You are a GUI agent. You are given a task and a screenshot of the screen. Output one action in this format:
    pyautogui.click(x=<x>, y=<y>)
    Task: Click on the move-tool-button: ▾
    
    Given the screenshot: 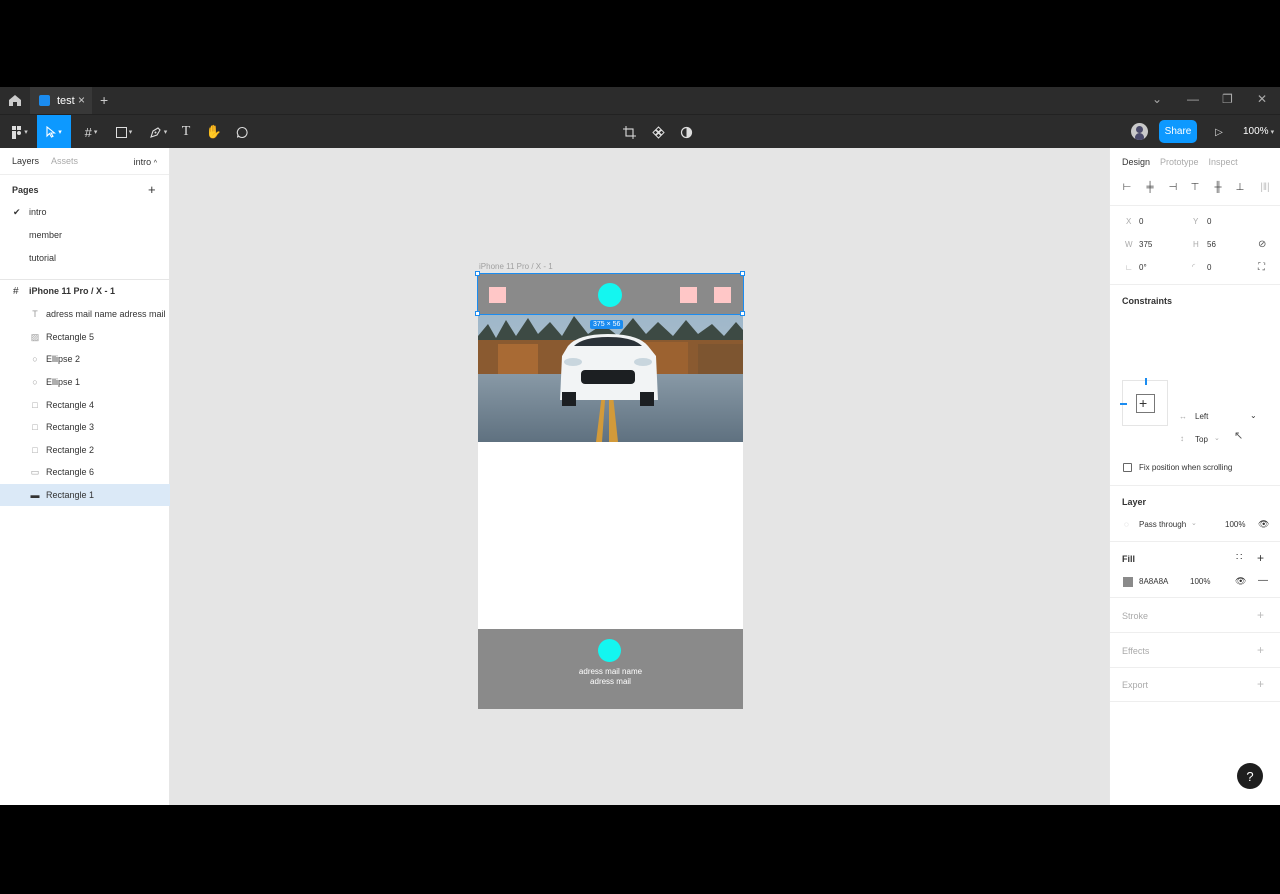 What is the action you would take?
    pyautogui.click(x=54, y=132)
    